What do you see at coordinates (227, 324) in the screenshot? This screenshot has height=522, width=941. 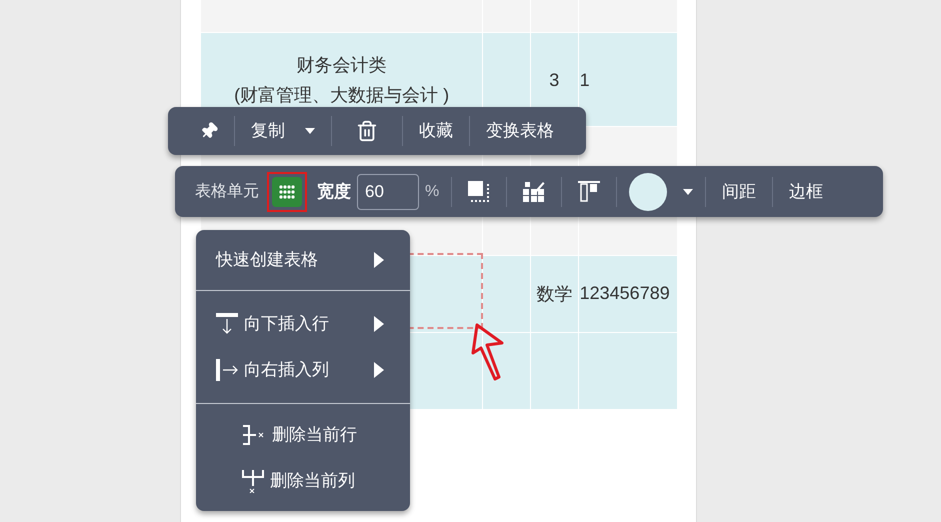 I see `insert-row-below-icon` at bounding box center [227, 324].